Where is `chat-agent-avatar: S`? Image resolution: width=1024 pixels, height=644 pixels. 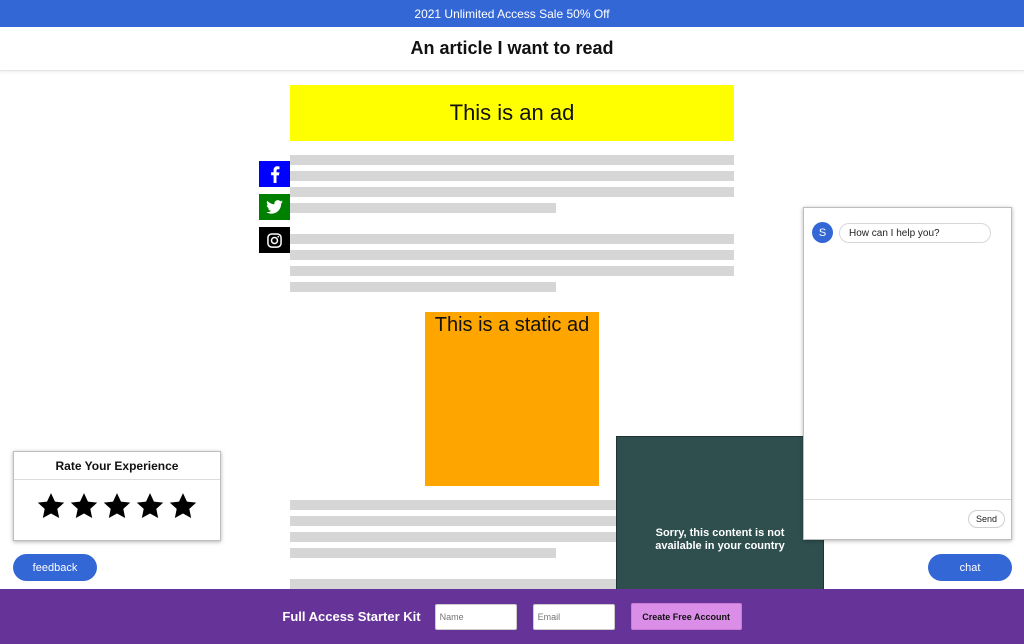 chat-agent-avatar: S is located at coordinates (822, 232).